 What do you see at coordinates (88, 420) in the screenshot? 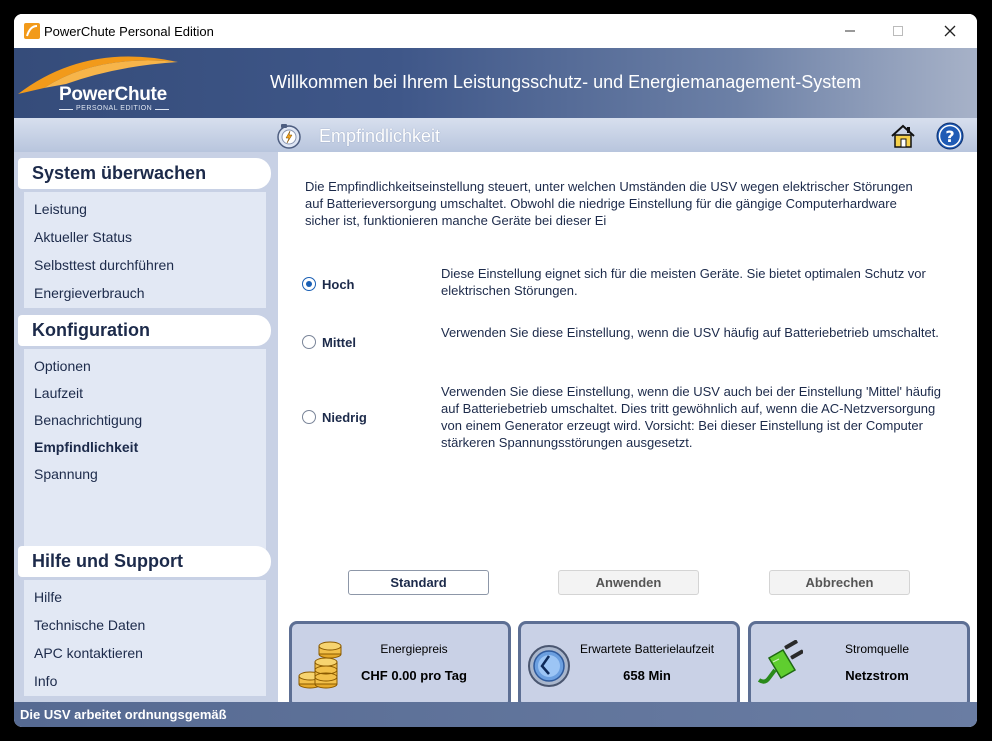
I see `sidebar-item-benachrichtigung: Benachrichtigung` at bounding box center [88, 420].